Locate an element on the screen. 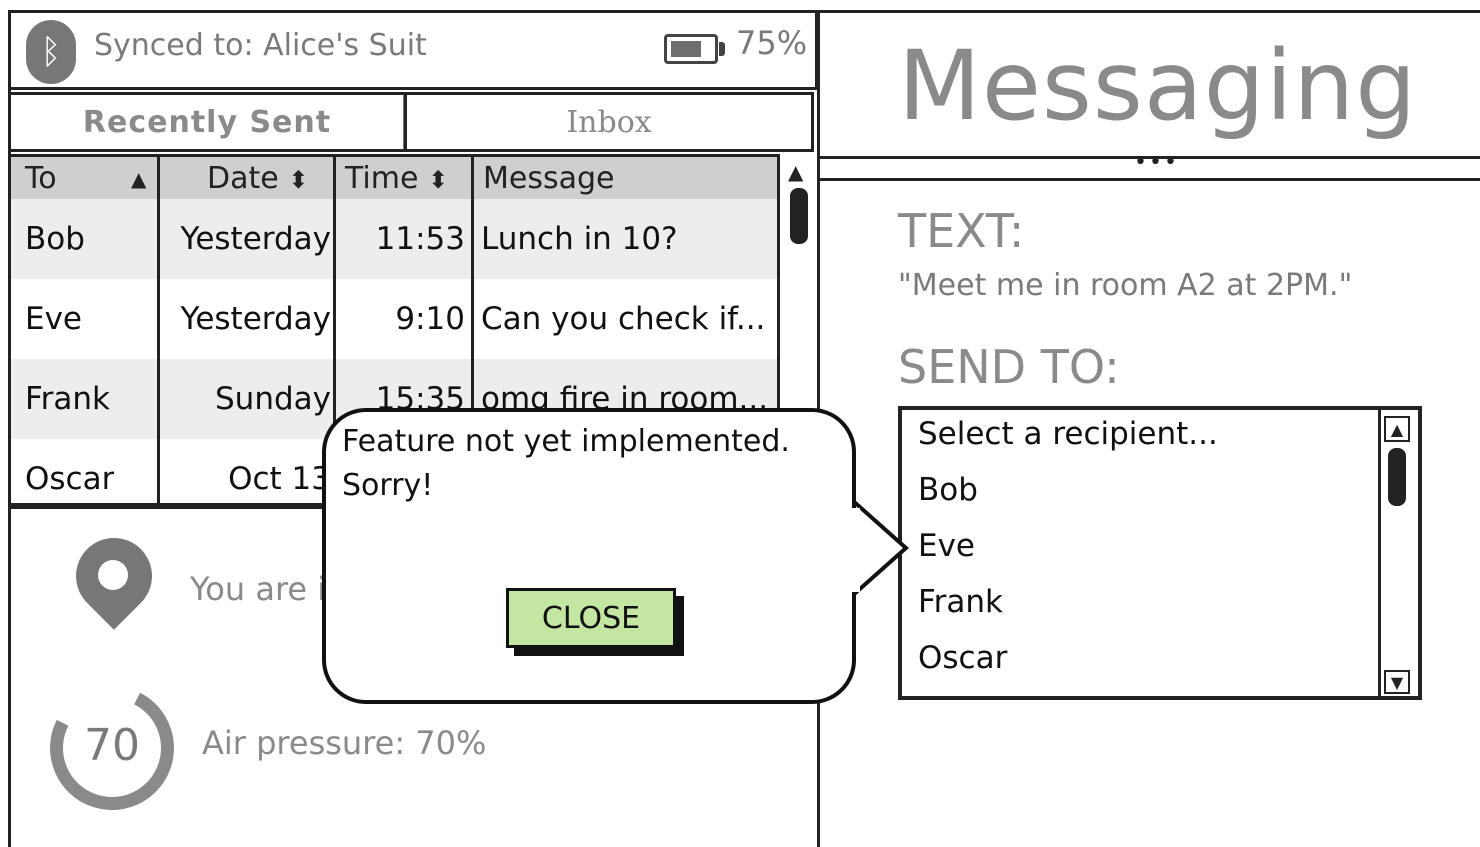 Image resolution: width=1480 pixels, height=847 pixels. column-header-time: Time ⬍ is located at coordinates (410, 178).